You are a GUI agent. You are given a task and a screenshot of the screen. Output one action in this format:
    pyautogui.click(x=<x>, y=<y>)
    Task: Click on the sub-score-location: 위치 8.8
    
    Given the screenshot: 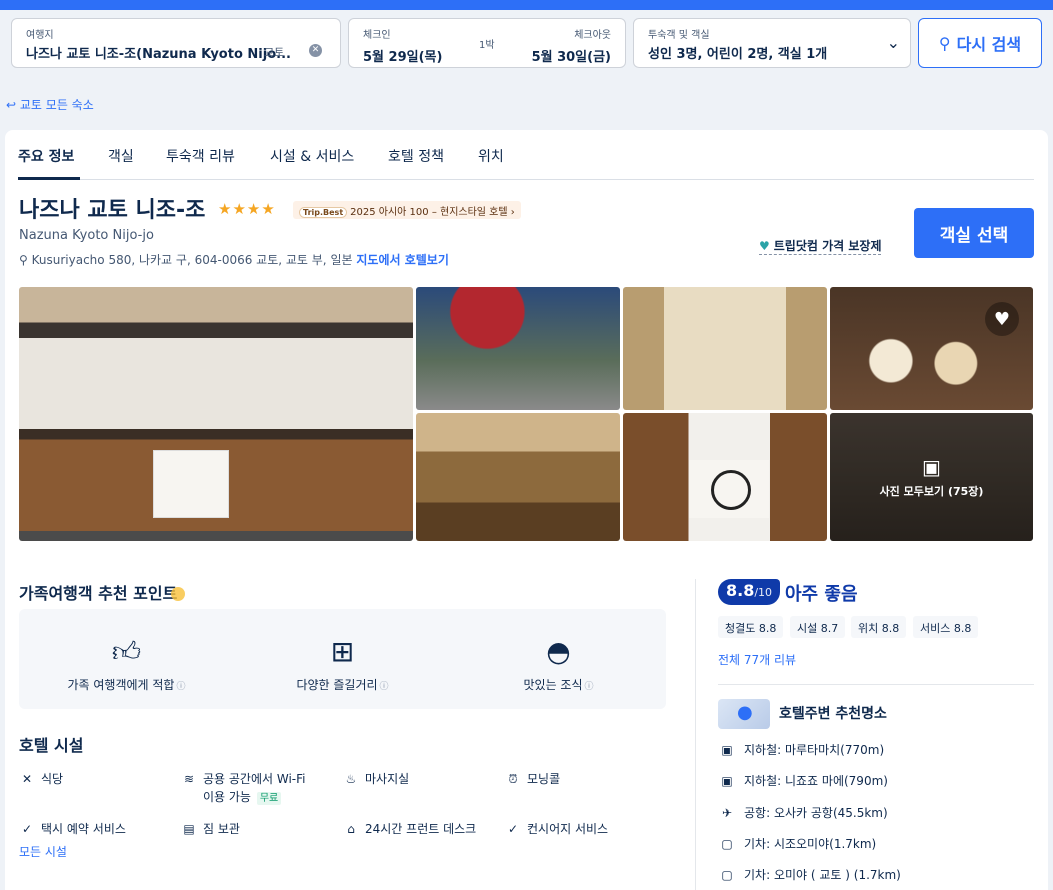 What is the action you would take?
    pyautogui.click(x=879, y=627)
    